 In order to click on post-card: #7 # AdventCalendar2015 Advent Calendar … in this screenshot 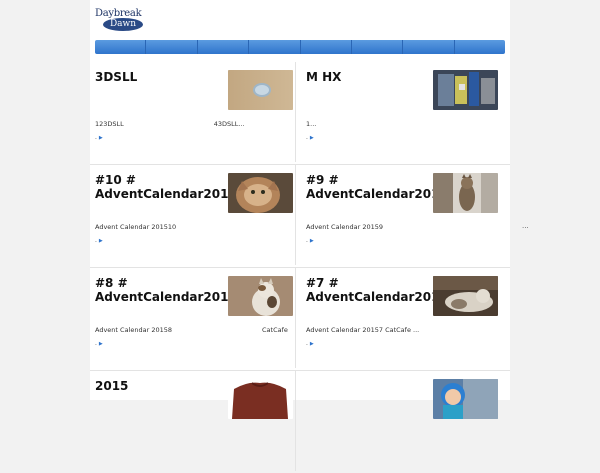, I will do `click(403, 318)`.